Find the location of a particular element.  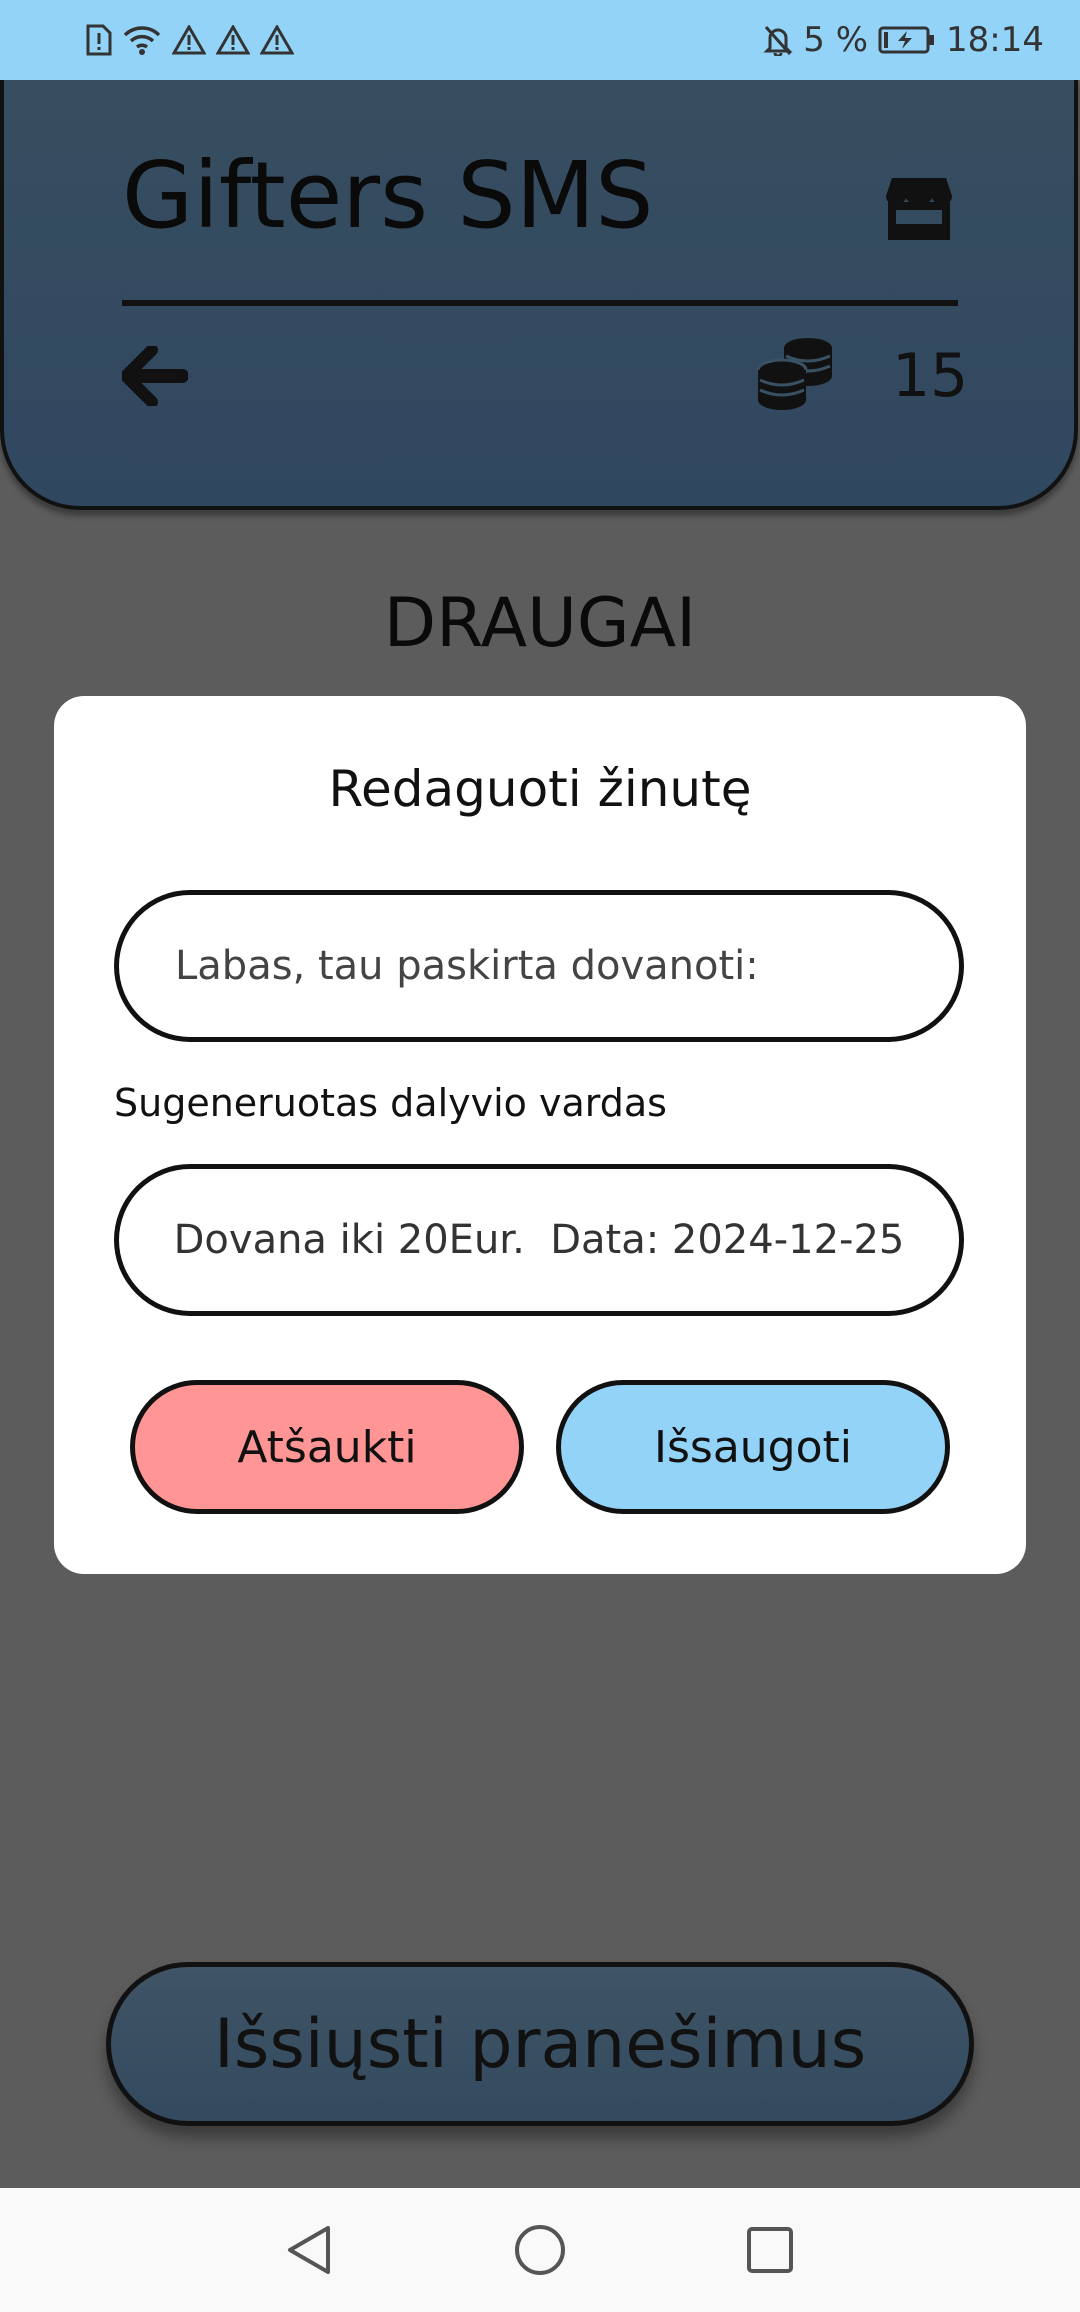

status-right-icons: 5 % 18:14 is located at coordinates (903, 40).